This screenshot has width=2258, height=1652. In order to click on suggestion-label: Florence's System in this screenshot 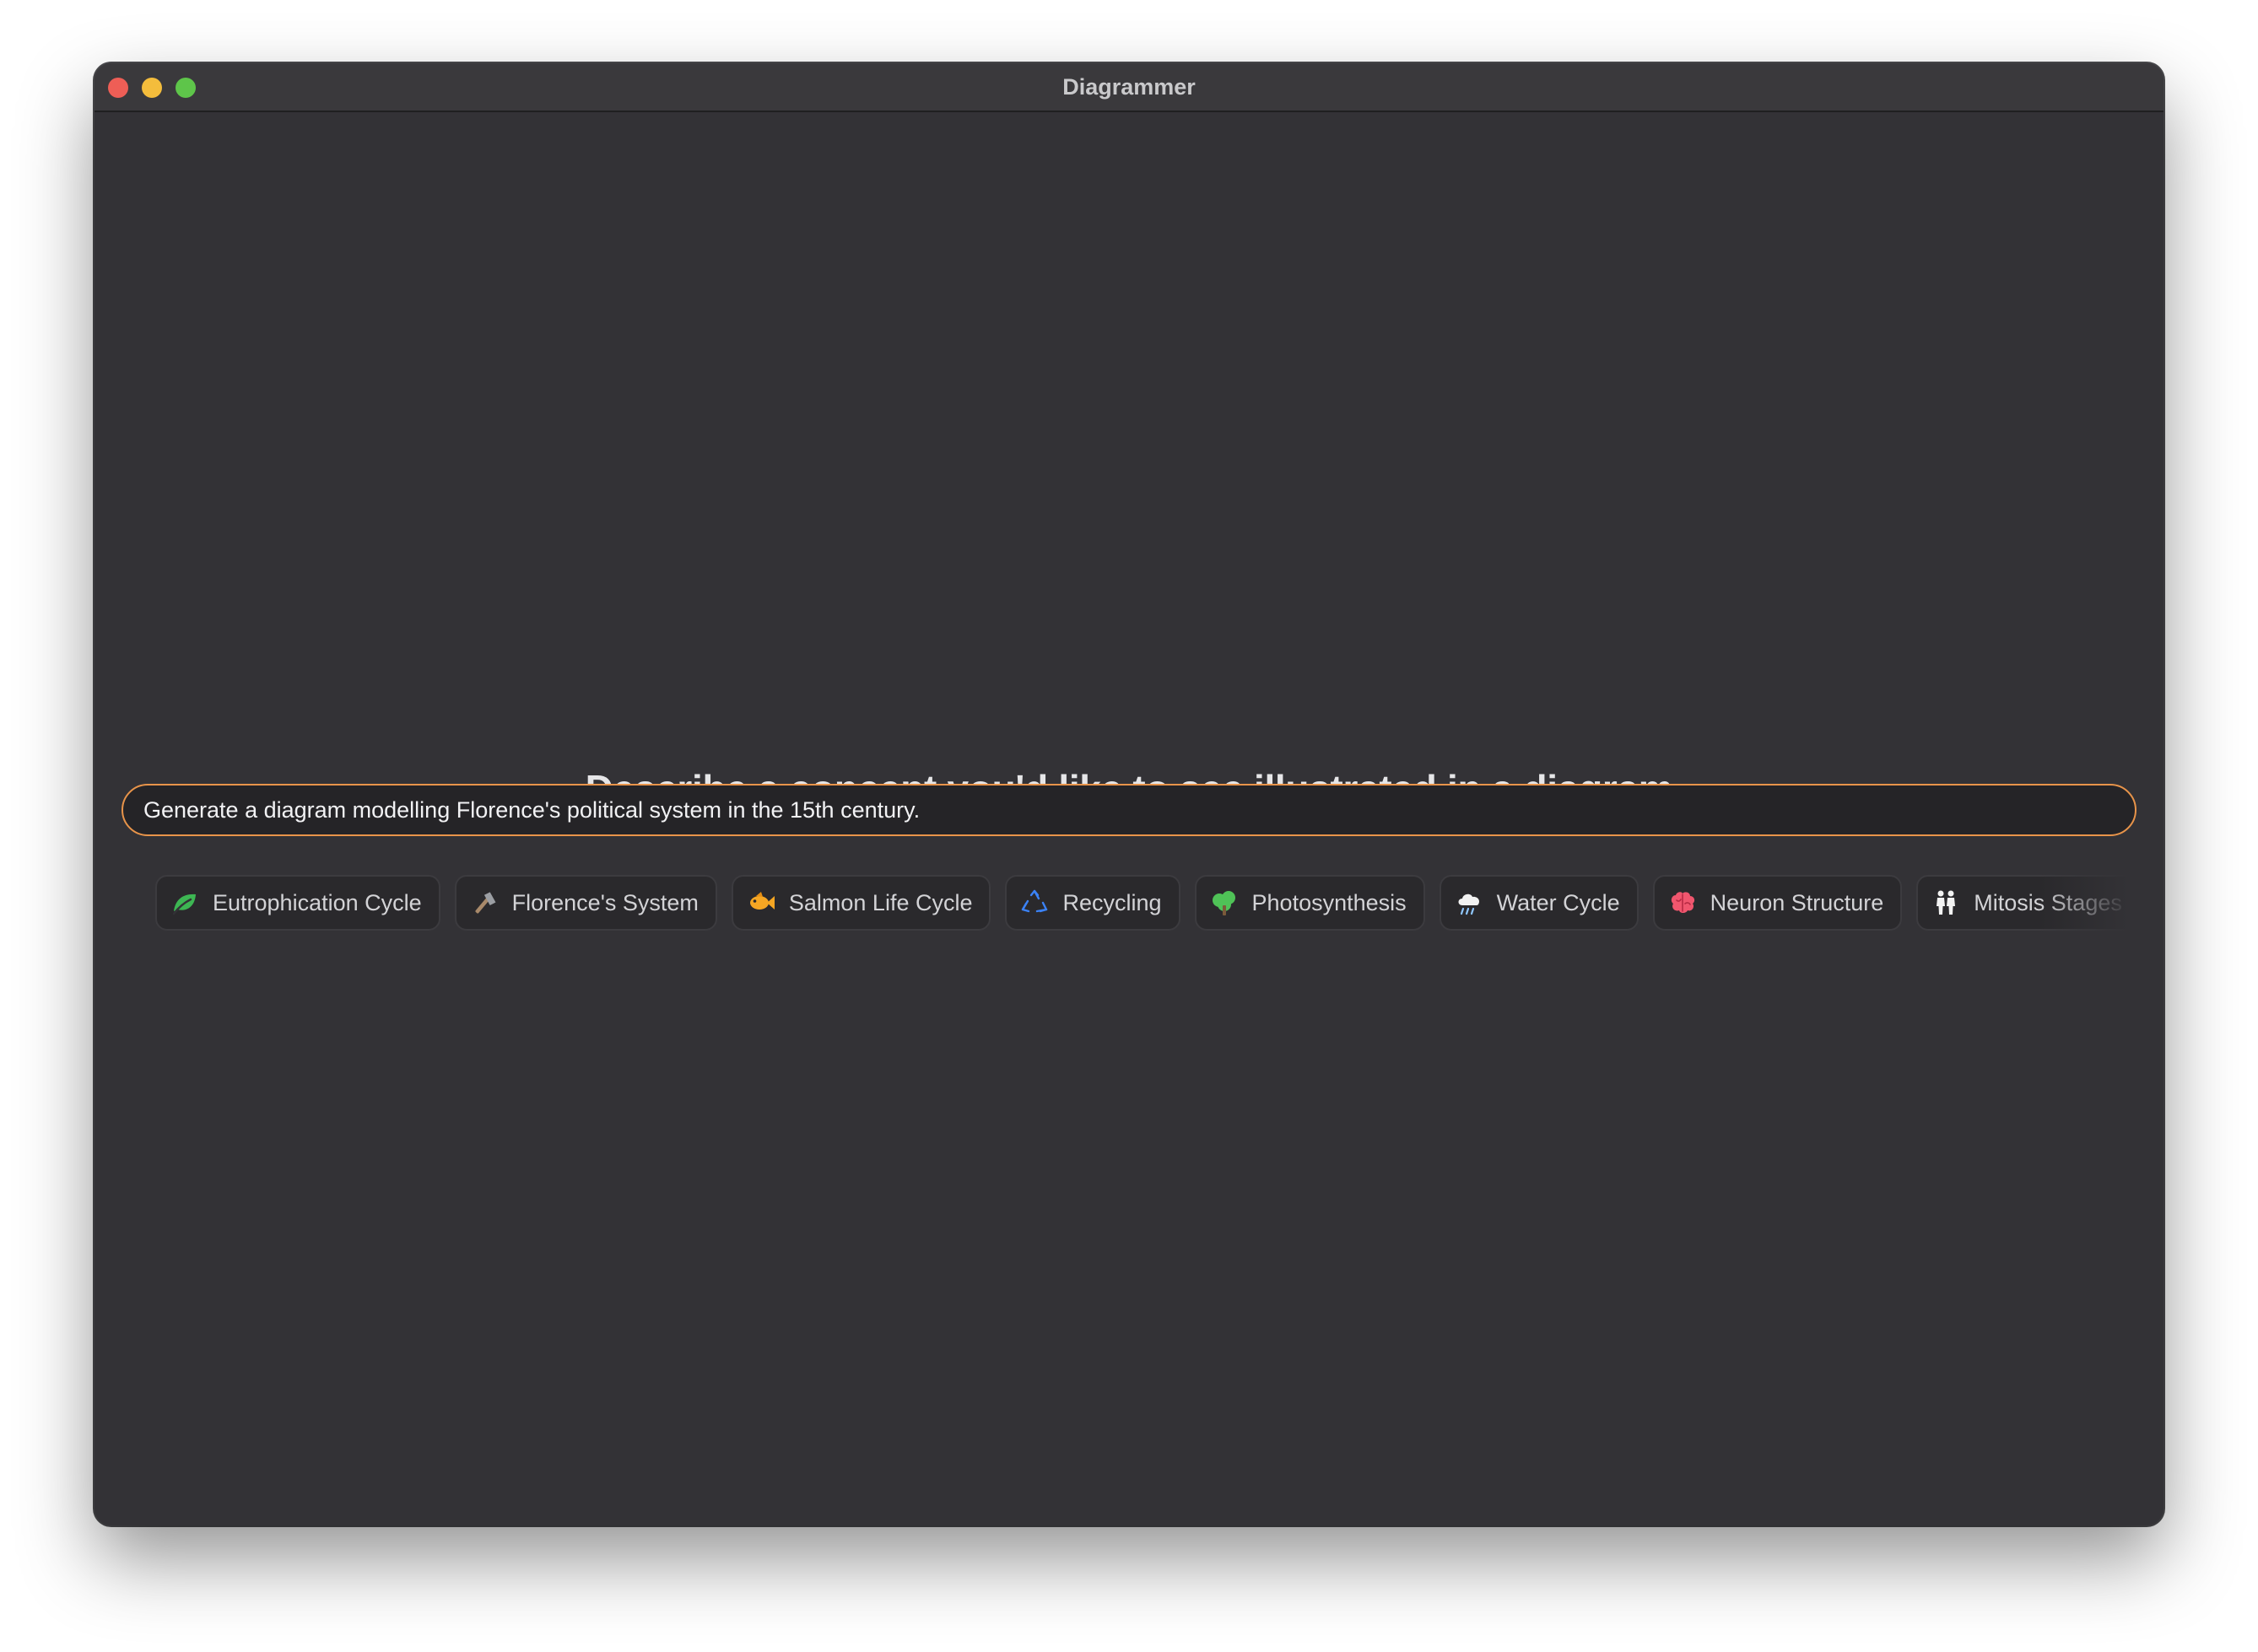, I will do `click(605, 902)`.